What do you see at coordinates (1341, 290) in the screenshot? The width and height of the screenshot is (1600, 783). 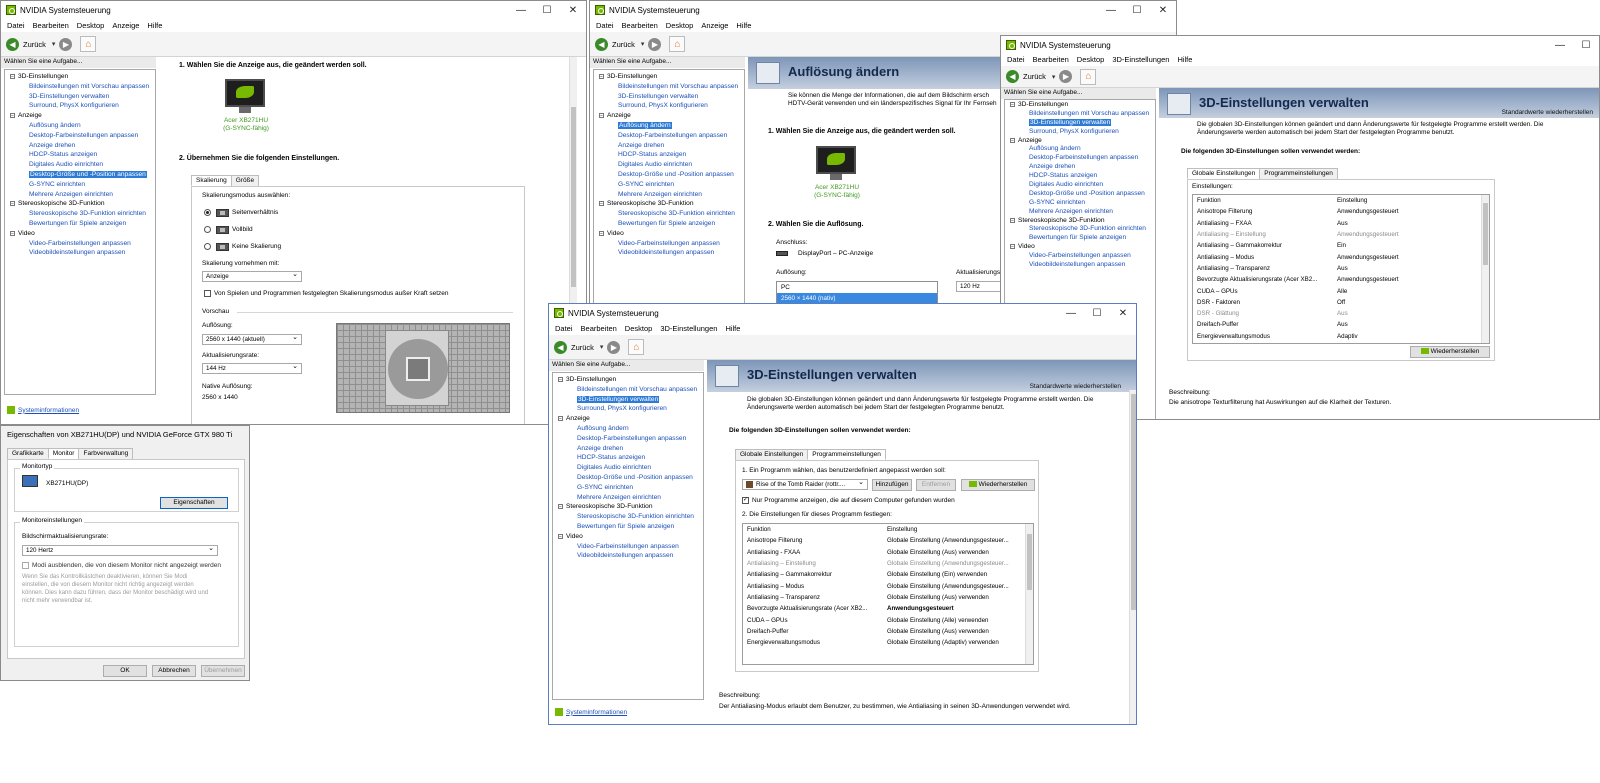 I see `table-row: CUDA – GPUs Alle` at bounding box center [1341, 290].